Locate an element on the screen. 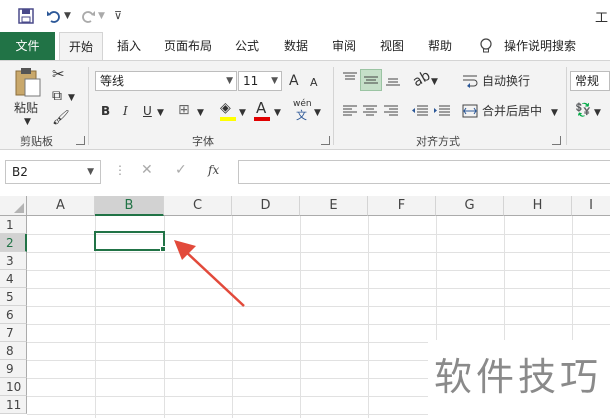 The height and width of the screenshot is (418, 610). underline-dropdown-icon: ▼ is located at coordinates (160, 113).